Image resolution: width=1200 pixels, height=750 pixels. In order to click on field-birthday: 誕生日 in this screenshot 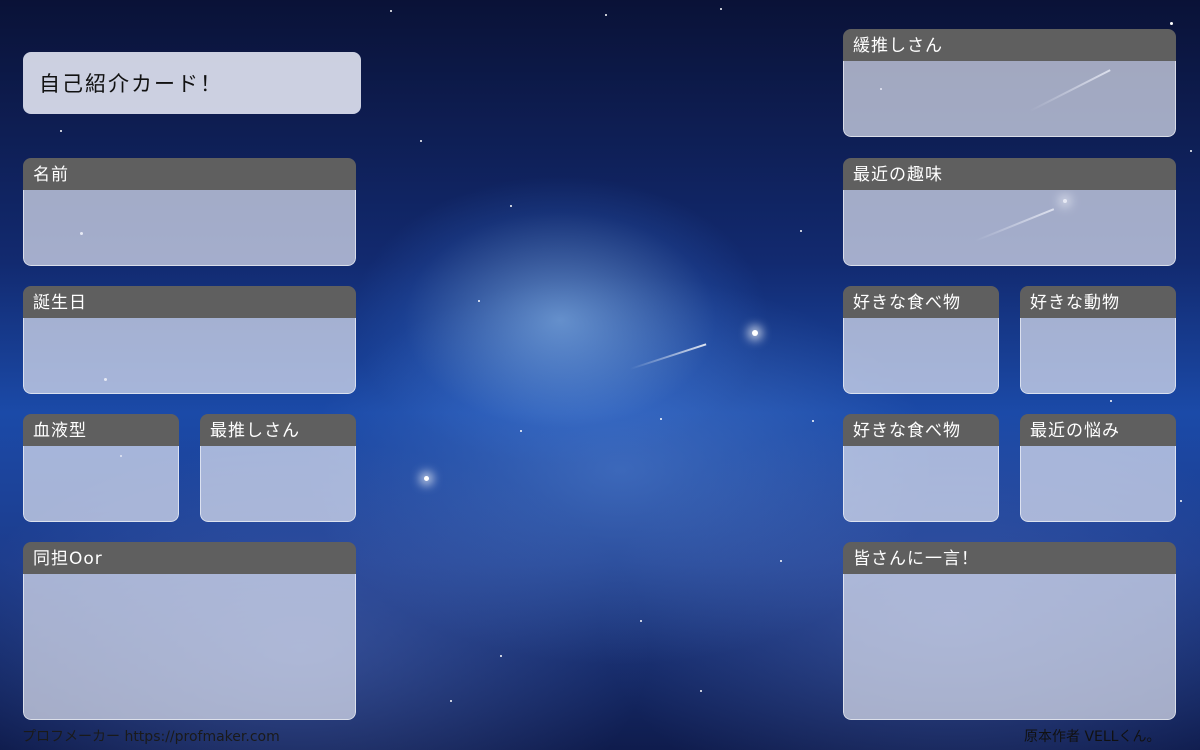, I will do `click(189, 340)`.